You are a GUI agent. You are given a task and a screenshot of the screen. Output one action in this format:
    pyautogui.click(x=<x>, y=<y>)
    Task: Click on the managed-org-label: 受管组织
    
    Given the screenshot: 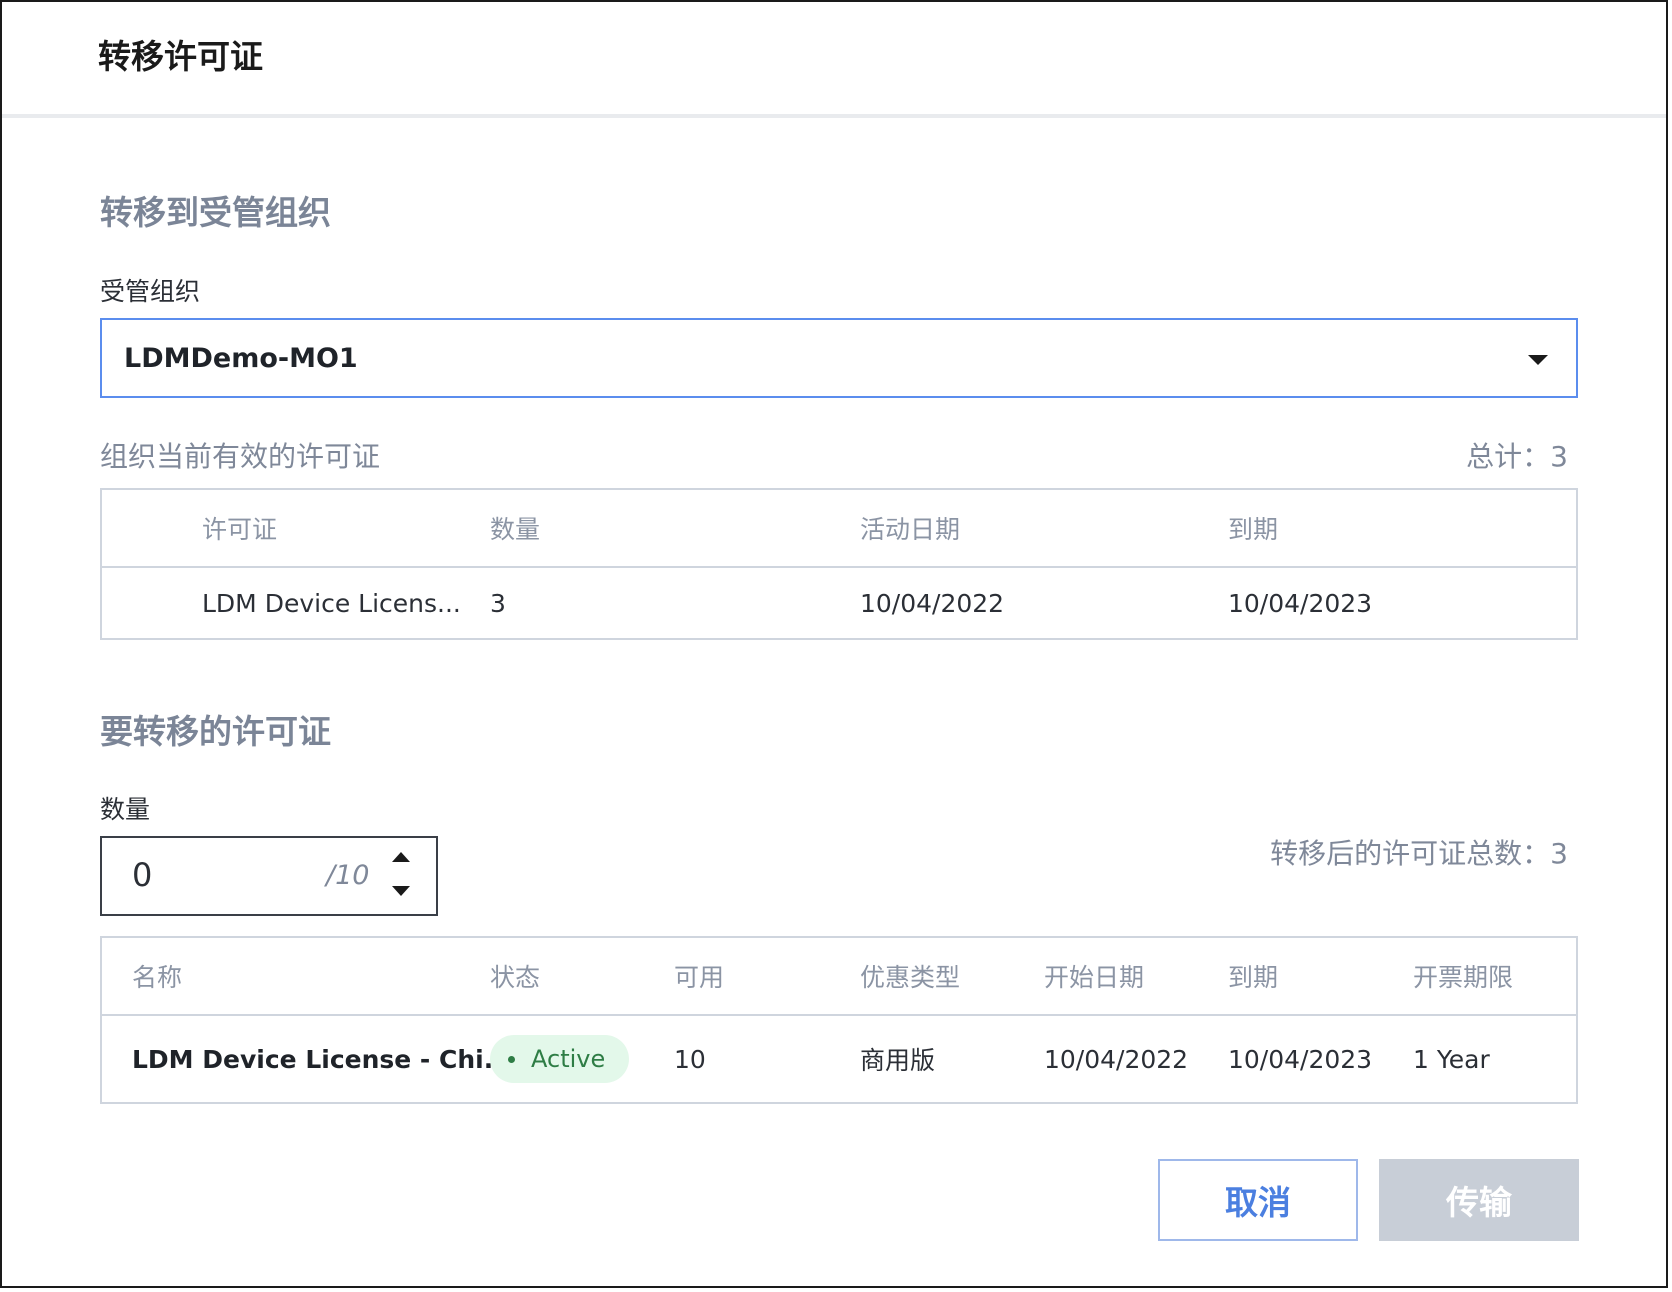 What is the action you would take?
    pyautogui.click(x=150, y=291)
    